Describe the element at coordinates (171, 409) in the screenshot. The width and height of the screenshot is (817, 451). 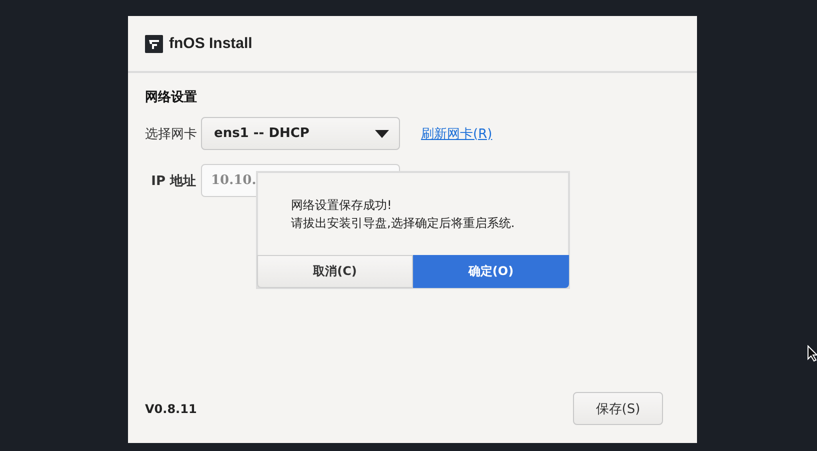
I see `version-label: V0.8.11` at that location.